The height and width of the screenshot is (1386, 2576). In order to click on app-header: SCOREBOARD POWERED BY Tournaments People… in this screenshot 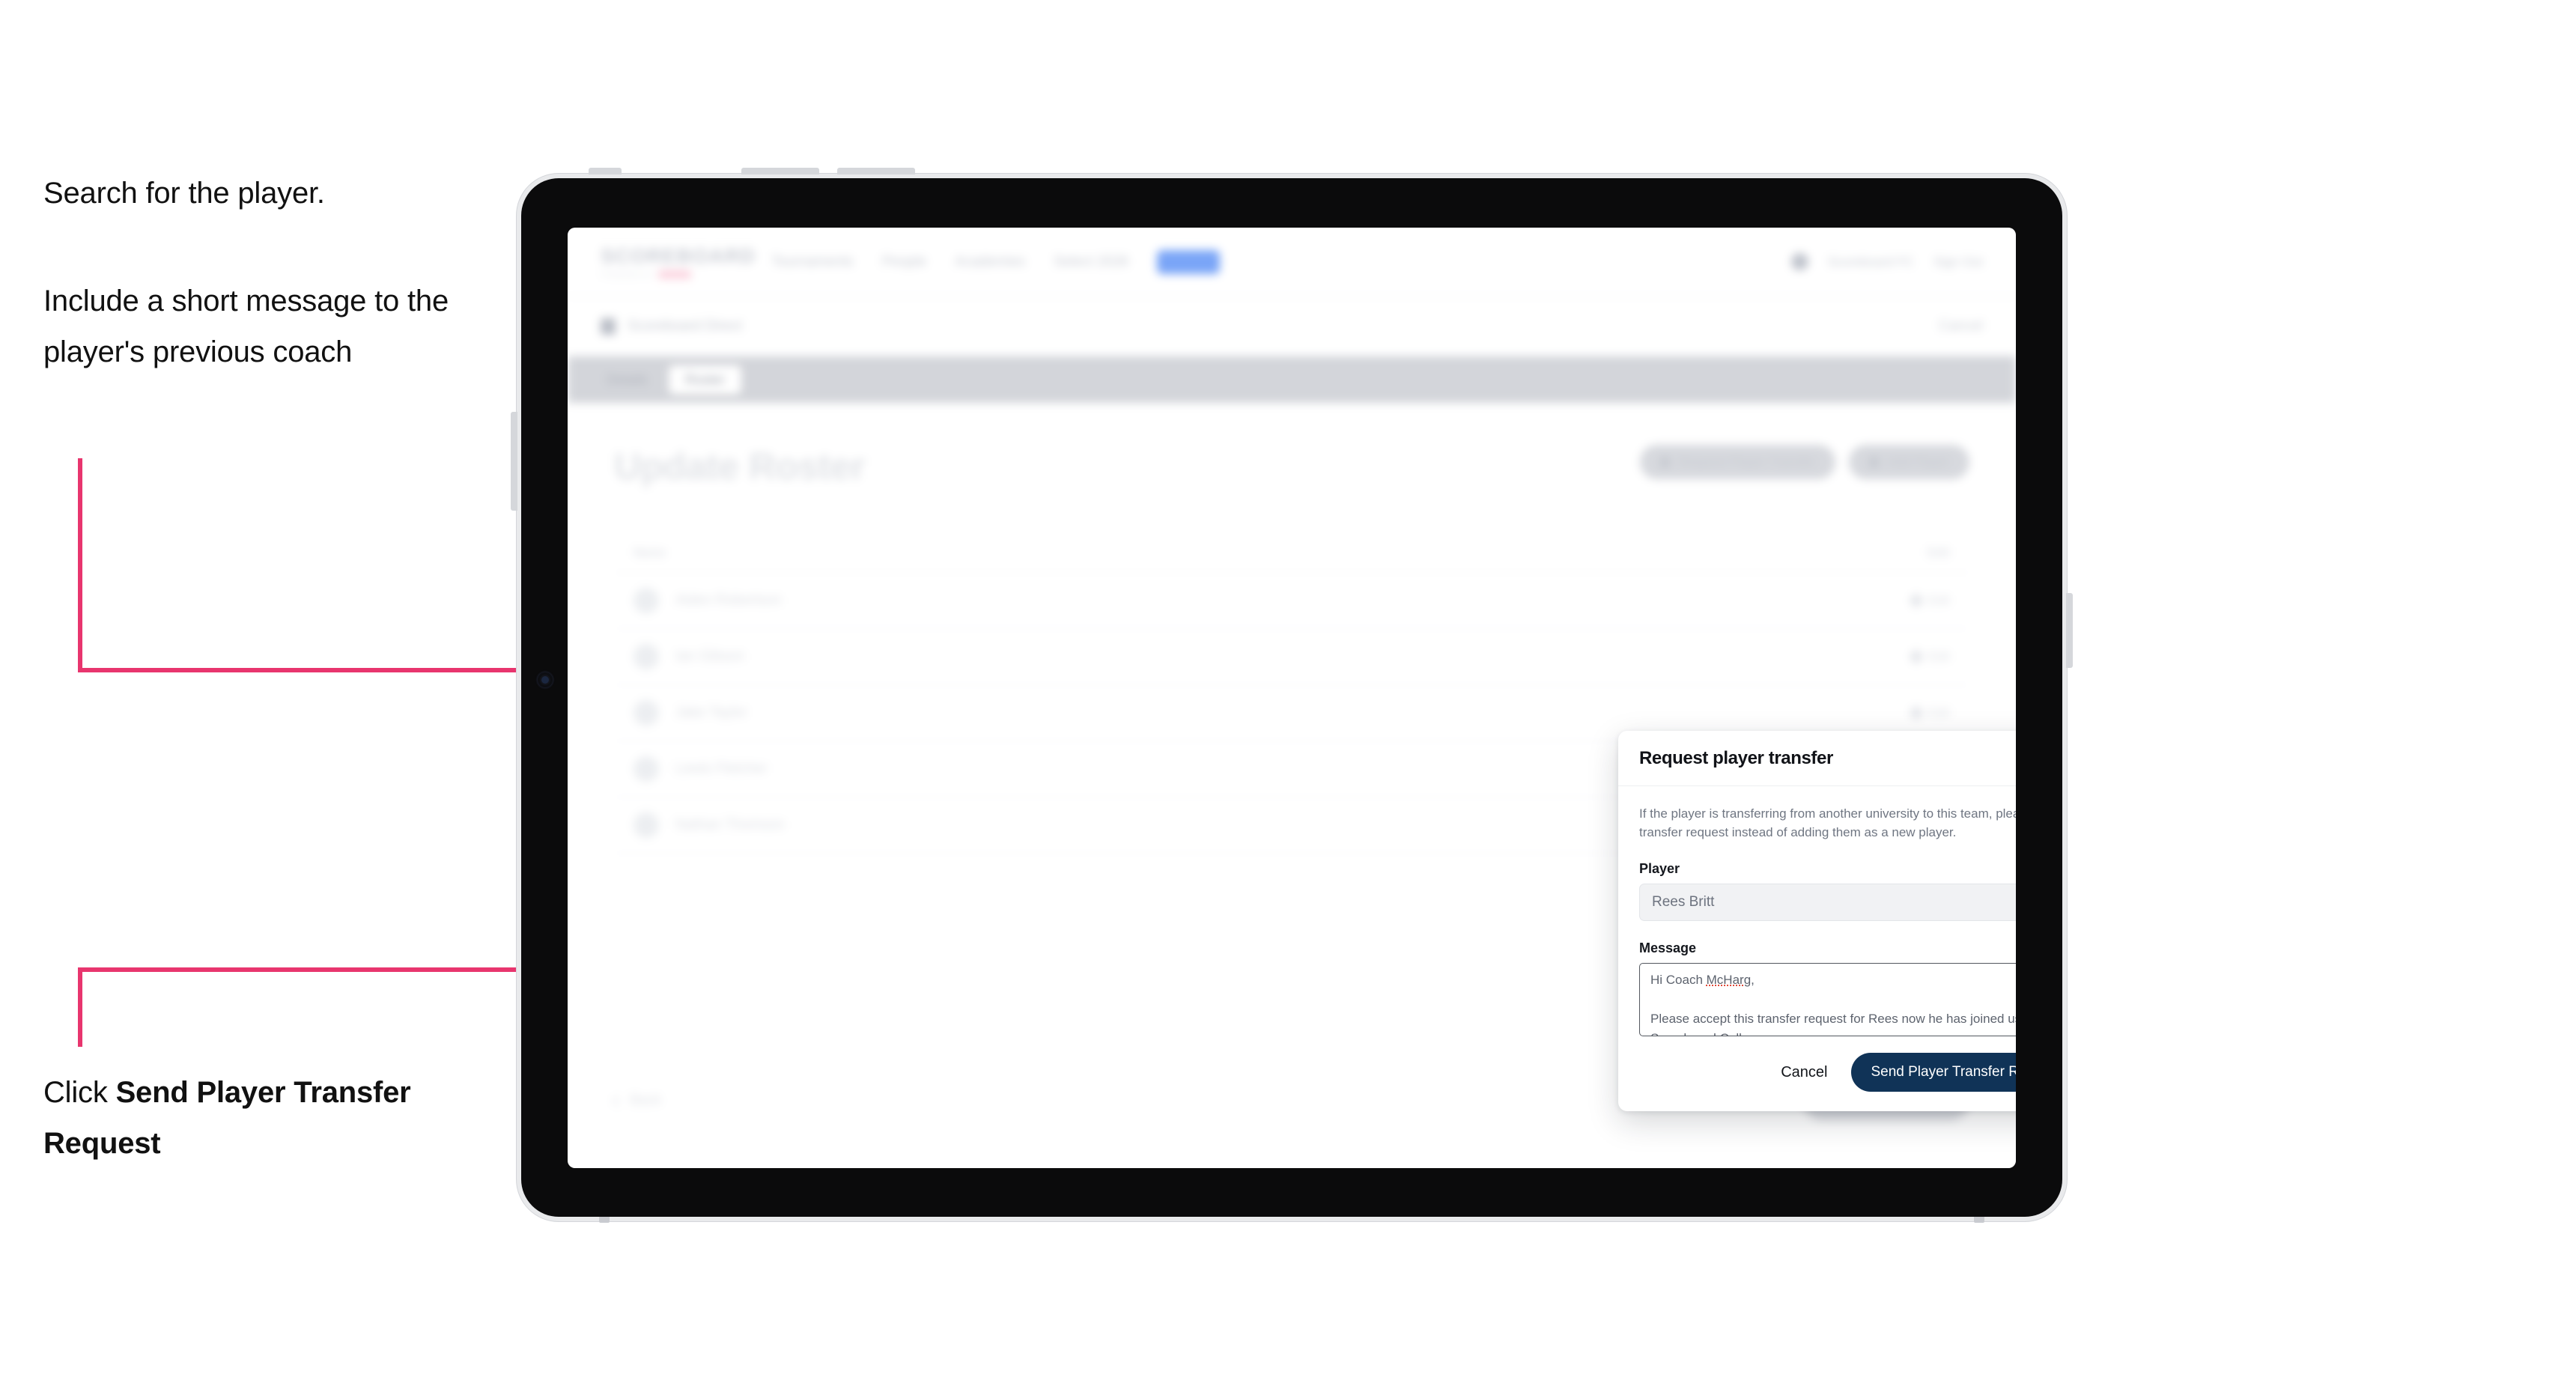, I will do `click(1292, 262)`.